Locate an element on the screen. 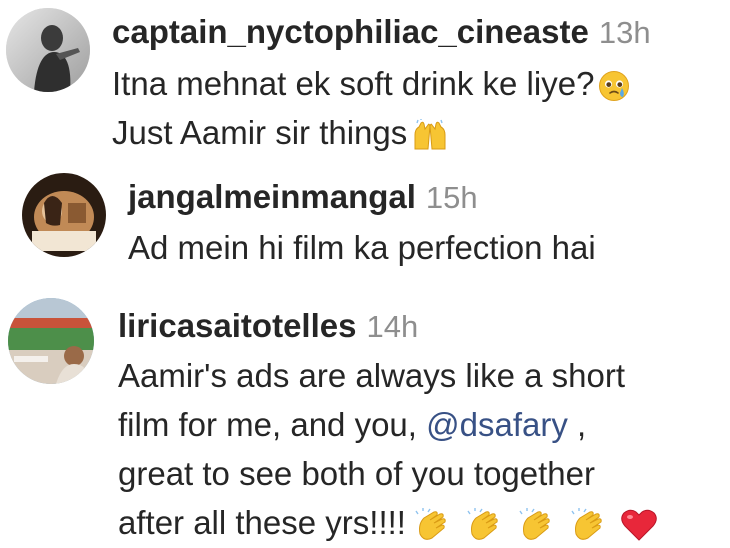  avatar-captain-nyctophiliac-cineaste is located at coordinates (48, 50).